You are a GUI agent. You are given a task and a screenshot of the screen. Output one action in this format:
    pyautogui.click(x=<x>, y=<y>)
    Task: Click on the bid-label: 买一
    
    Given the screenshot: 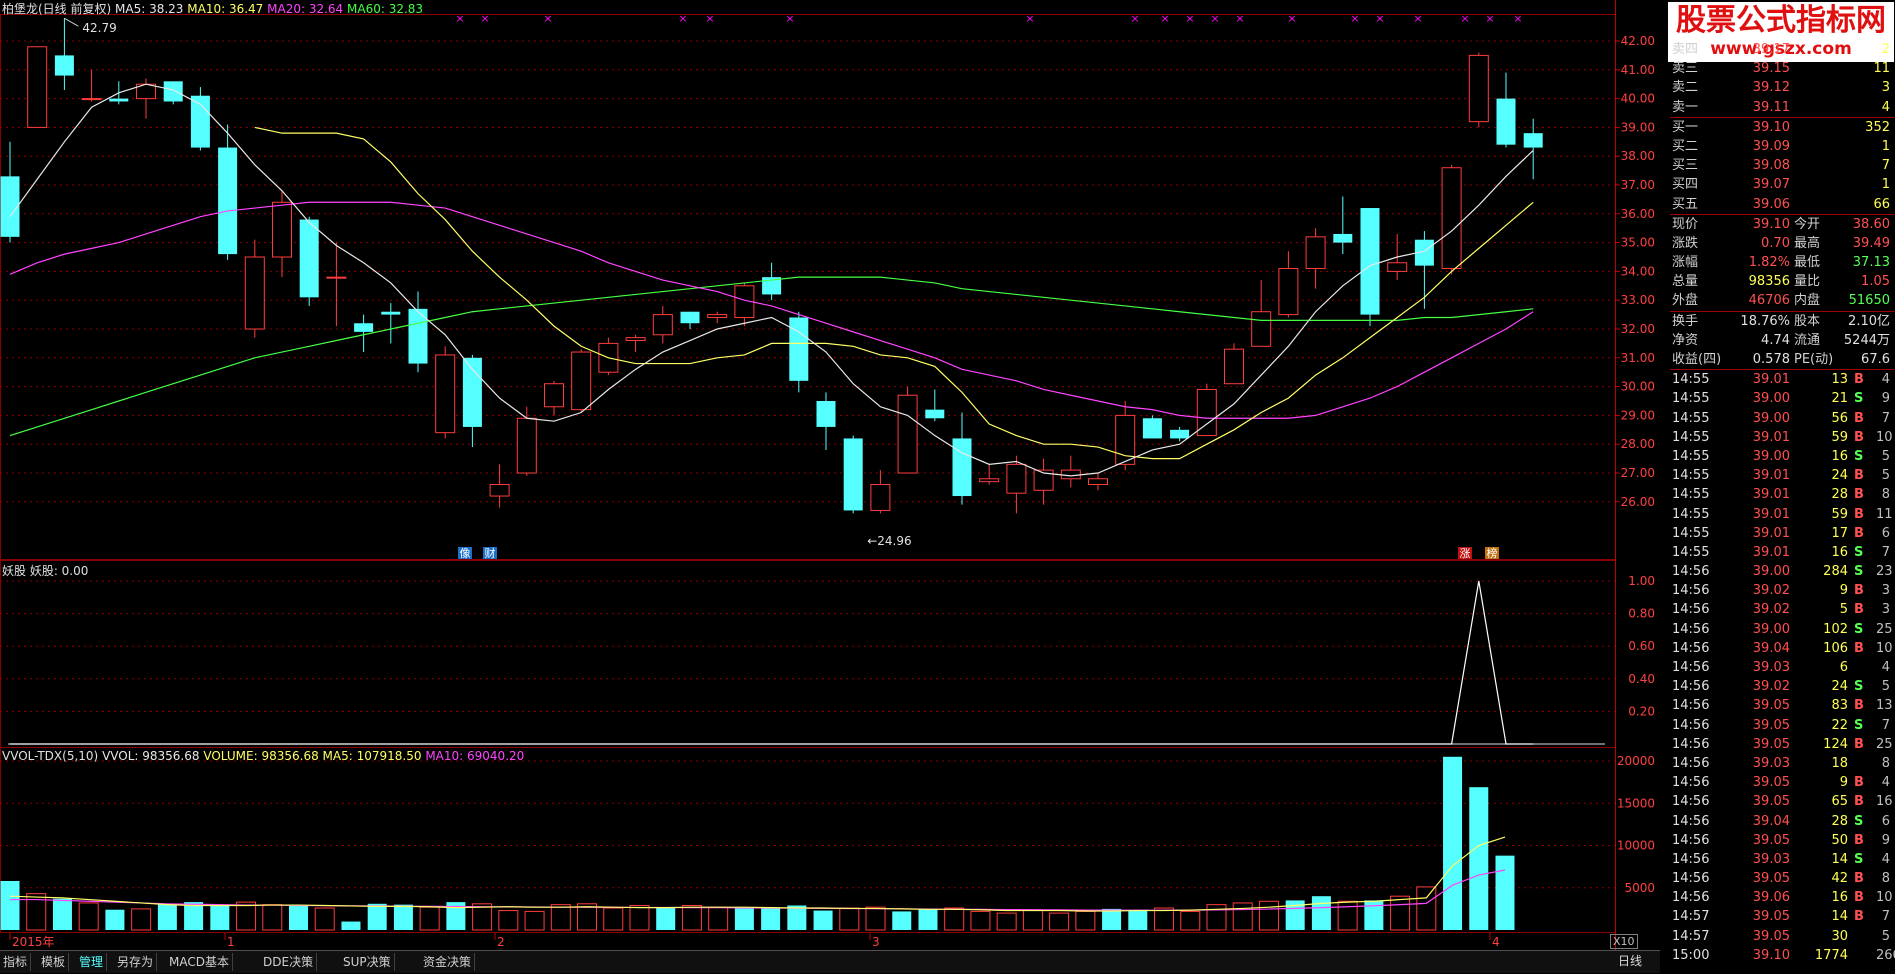 What is the action you would take?
    pyautogui.click(x=1685, y=127)
    